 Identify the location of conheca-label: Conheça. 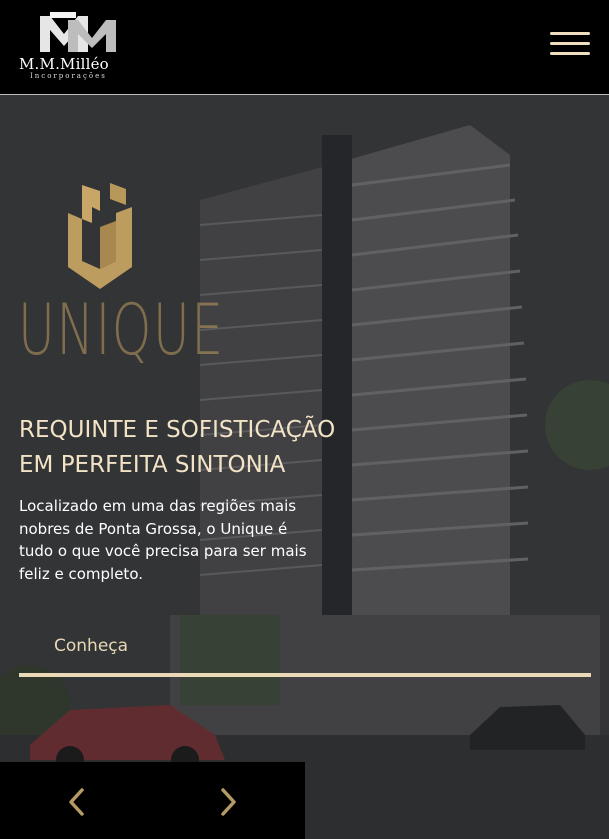
(91, 646).